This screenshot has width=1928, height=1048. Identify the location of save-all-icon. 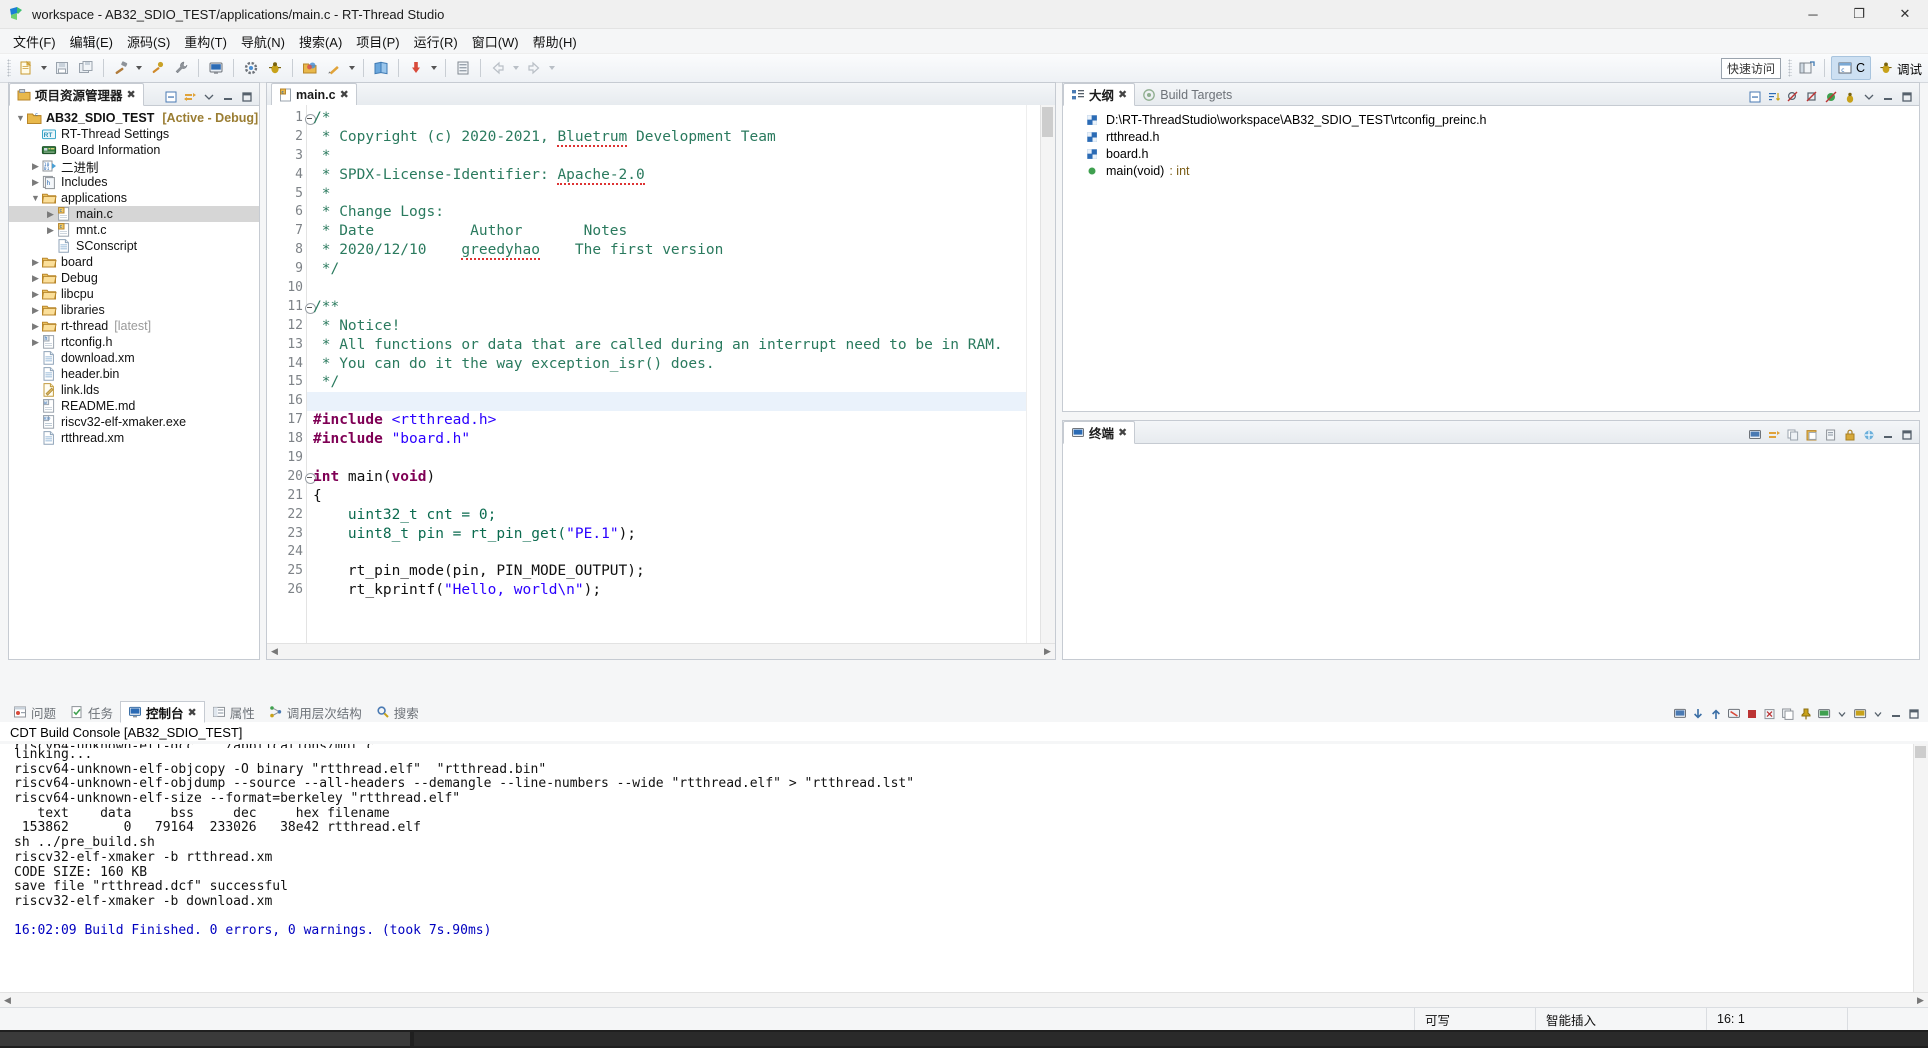
(86, 68).